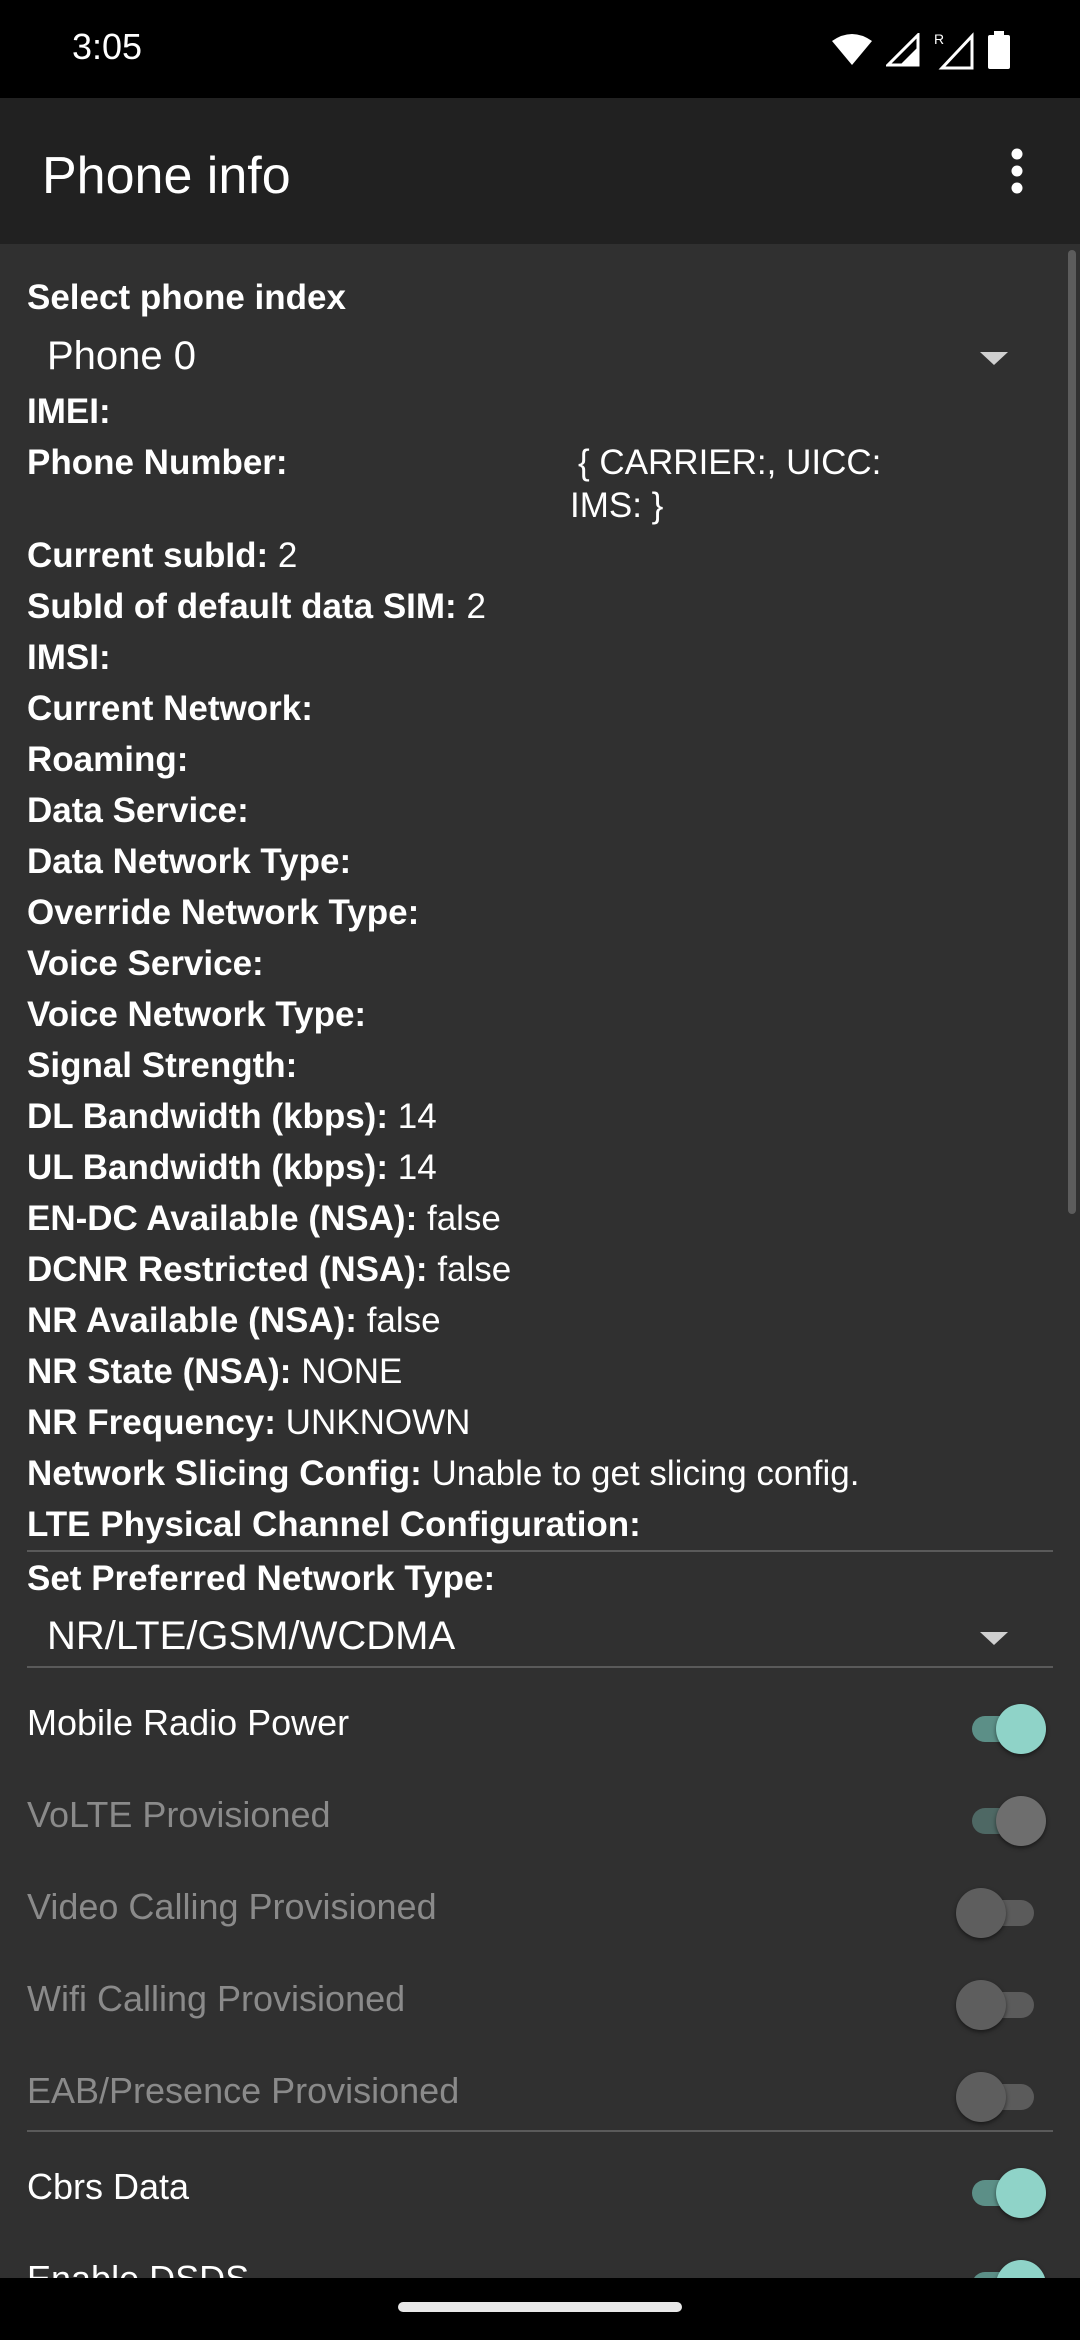  I want to click on toggle-mobile-radio-power: Mobile Radio Power, so click(540, 1726).